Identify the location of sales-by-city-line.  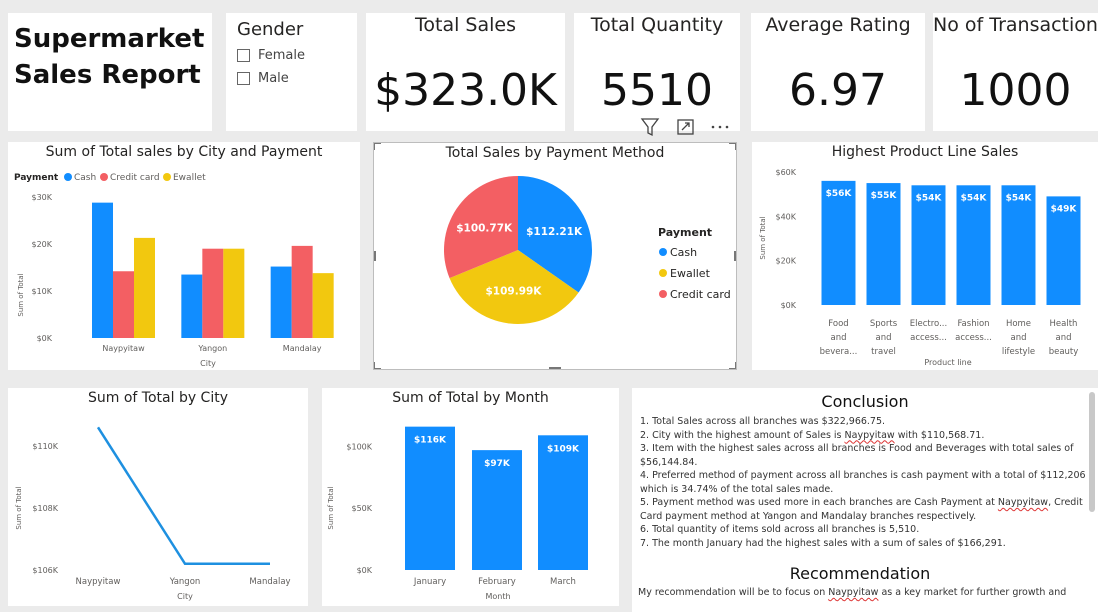
(183, 496).